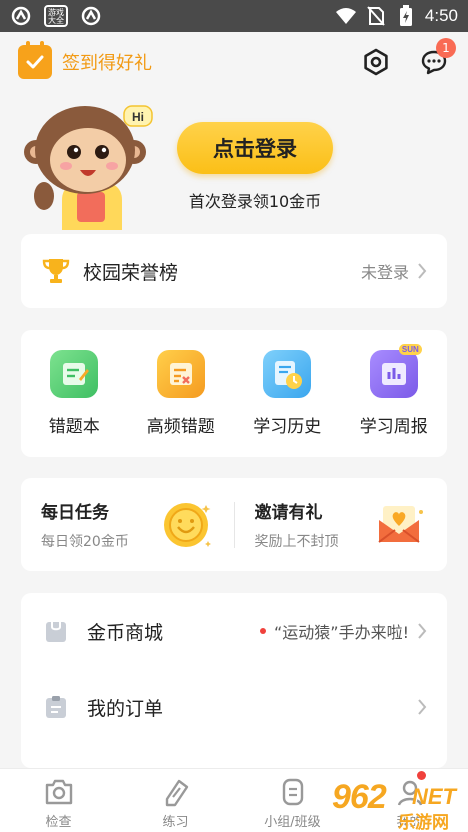 This screenshot has width=468, height=832. I want to click on task-subtitle: 每日领20金币, so click(85, 542).